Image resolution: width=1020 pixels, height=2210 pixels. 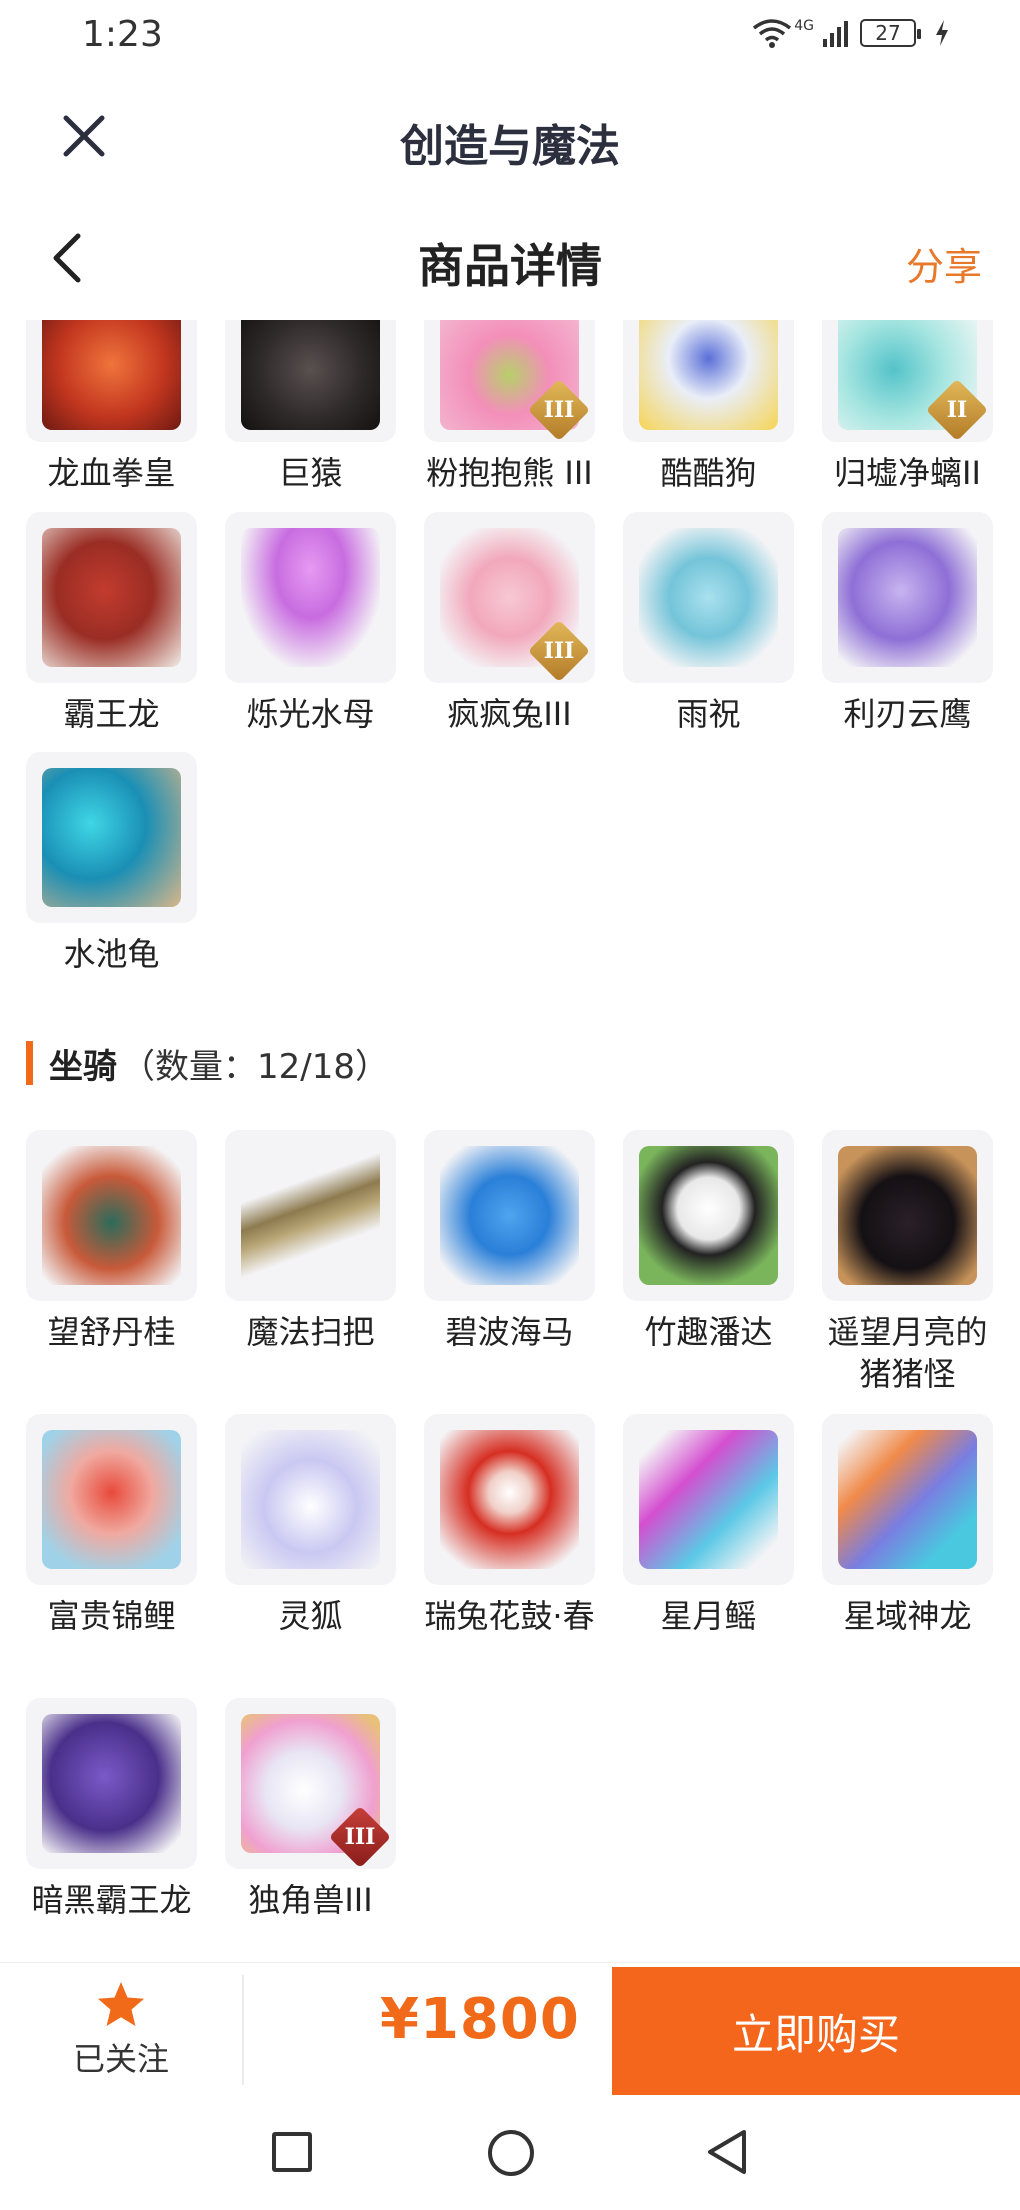 I want to click on status-icons: 4G 27, so click(x=851, y=33).